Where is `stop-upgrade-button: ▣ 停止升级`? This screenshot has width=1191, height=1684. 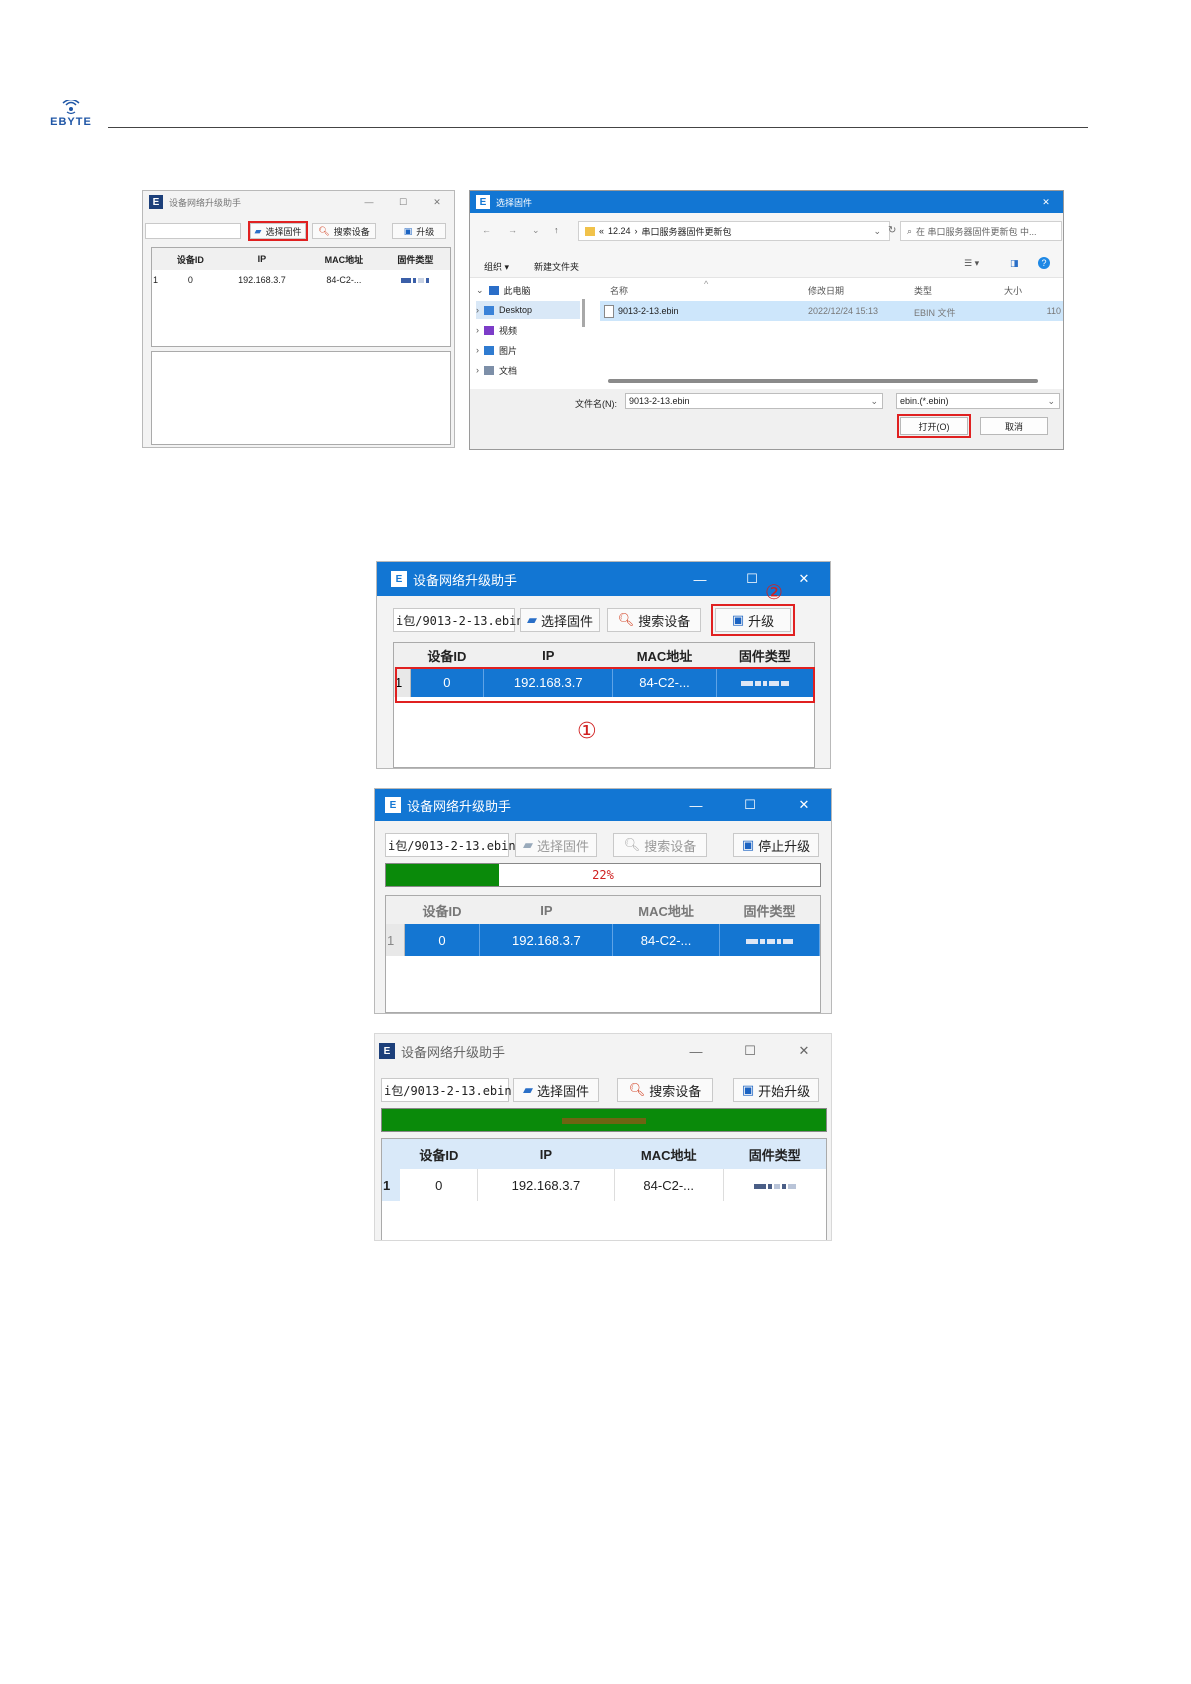 stop-upgrade-button: ▣ 停止升级 is located at coordinates (776, 845).